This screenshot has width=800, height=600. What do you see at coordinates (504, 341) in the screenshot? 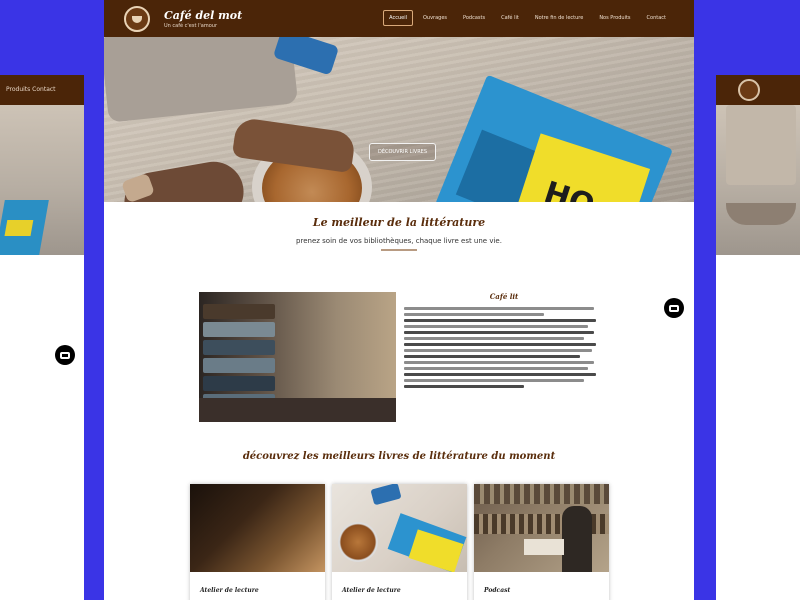
I see `about-text: Café lit` at bounding box center [504, 341].